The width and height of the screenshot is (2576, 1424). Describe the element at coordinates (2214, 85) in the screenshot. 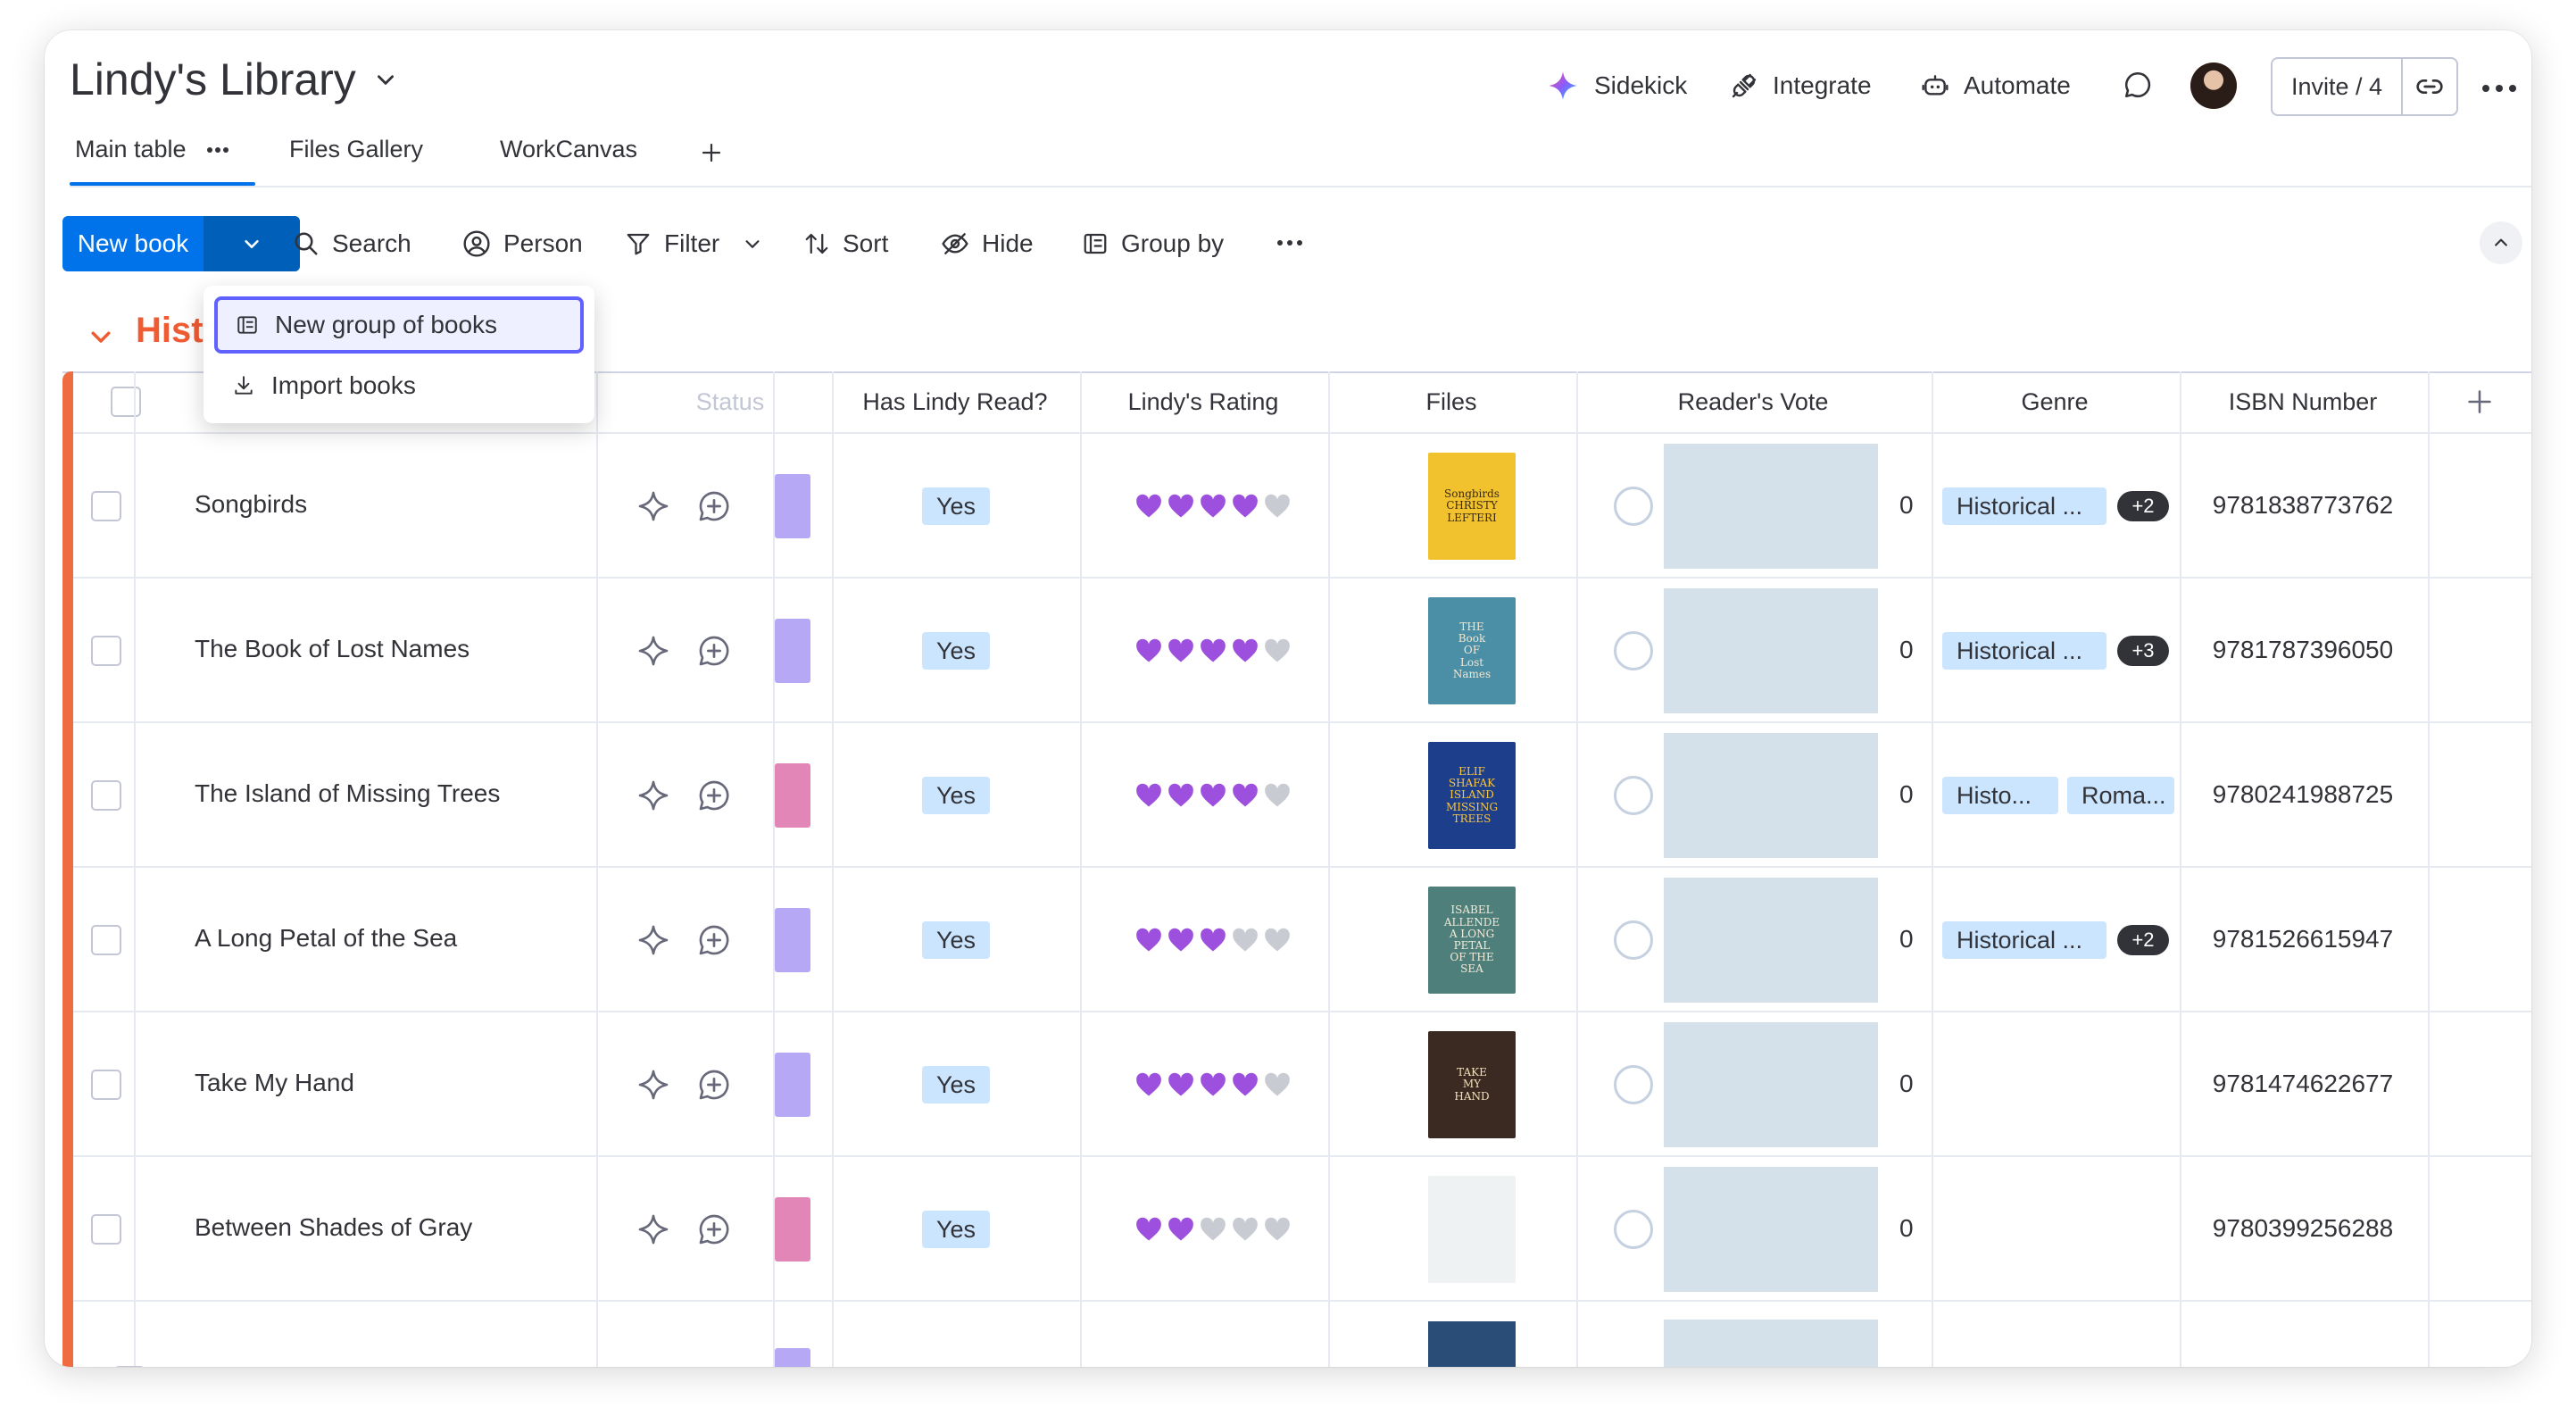

I see `avatar` at that location.